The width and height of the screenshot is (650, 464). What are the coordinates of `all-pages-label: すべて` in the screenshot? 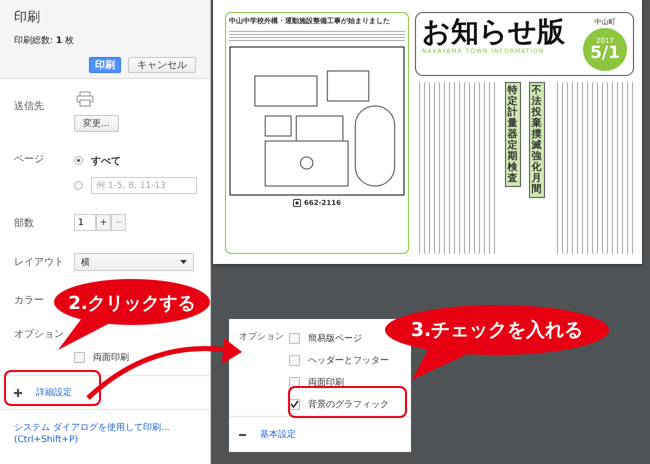 It's located at (106, 161).